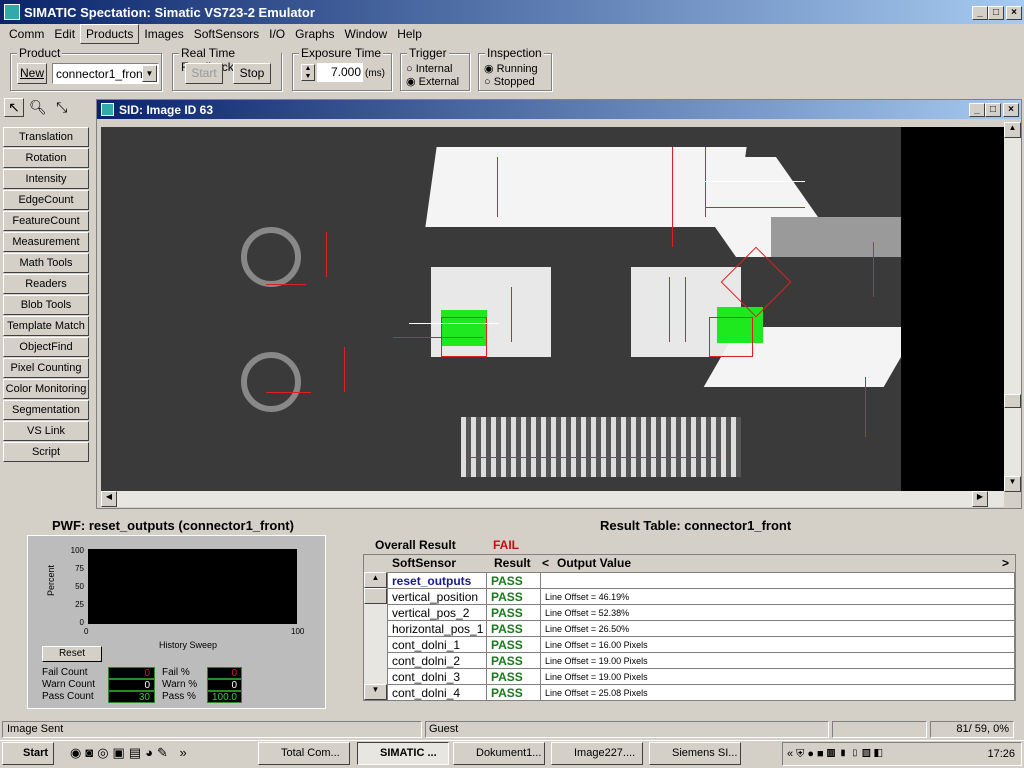  What do you see at coordinates (46, 284) in the screenshot?
I see `tool-readers: Readers` at bounding box center [46, 284].